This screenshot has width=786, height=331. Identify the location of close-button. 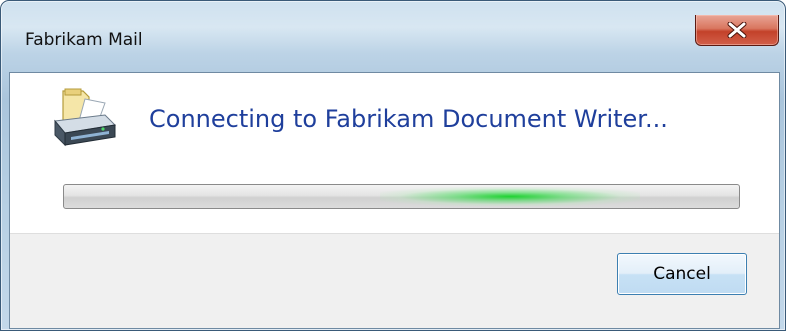
(737, 30).